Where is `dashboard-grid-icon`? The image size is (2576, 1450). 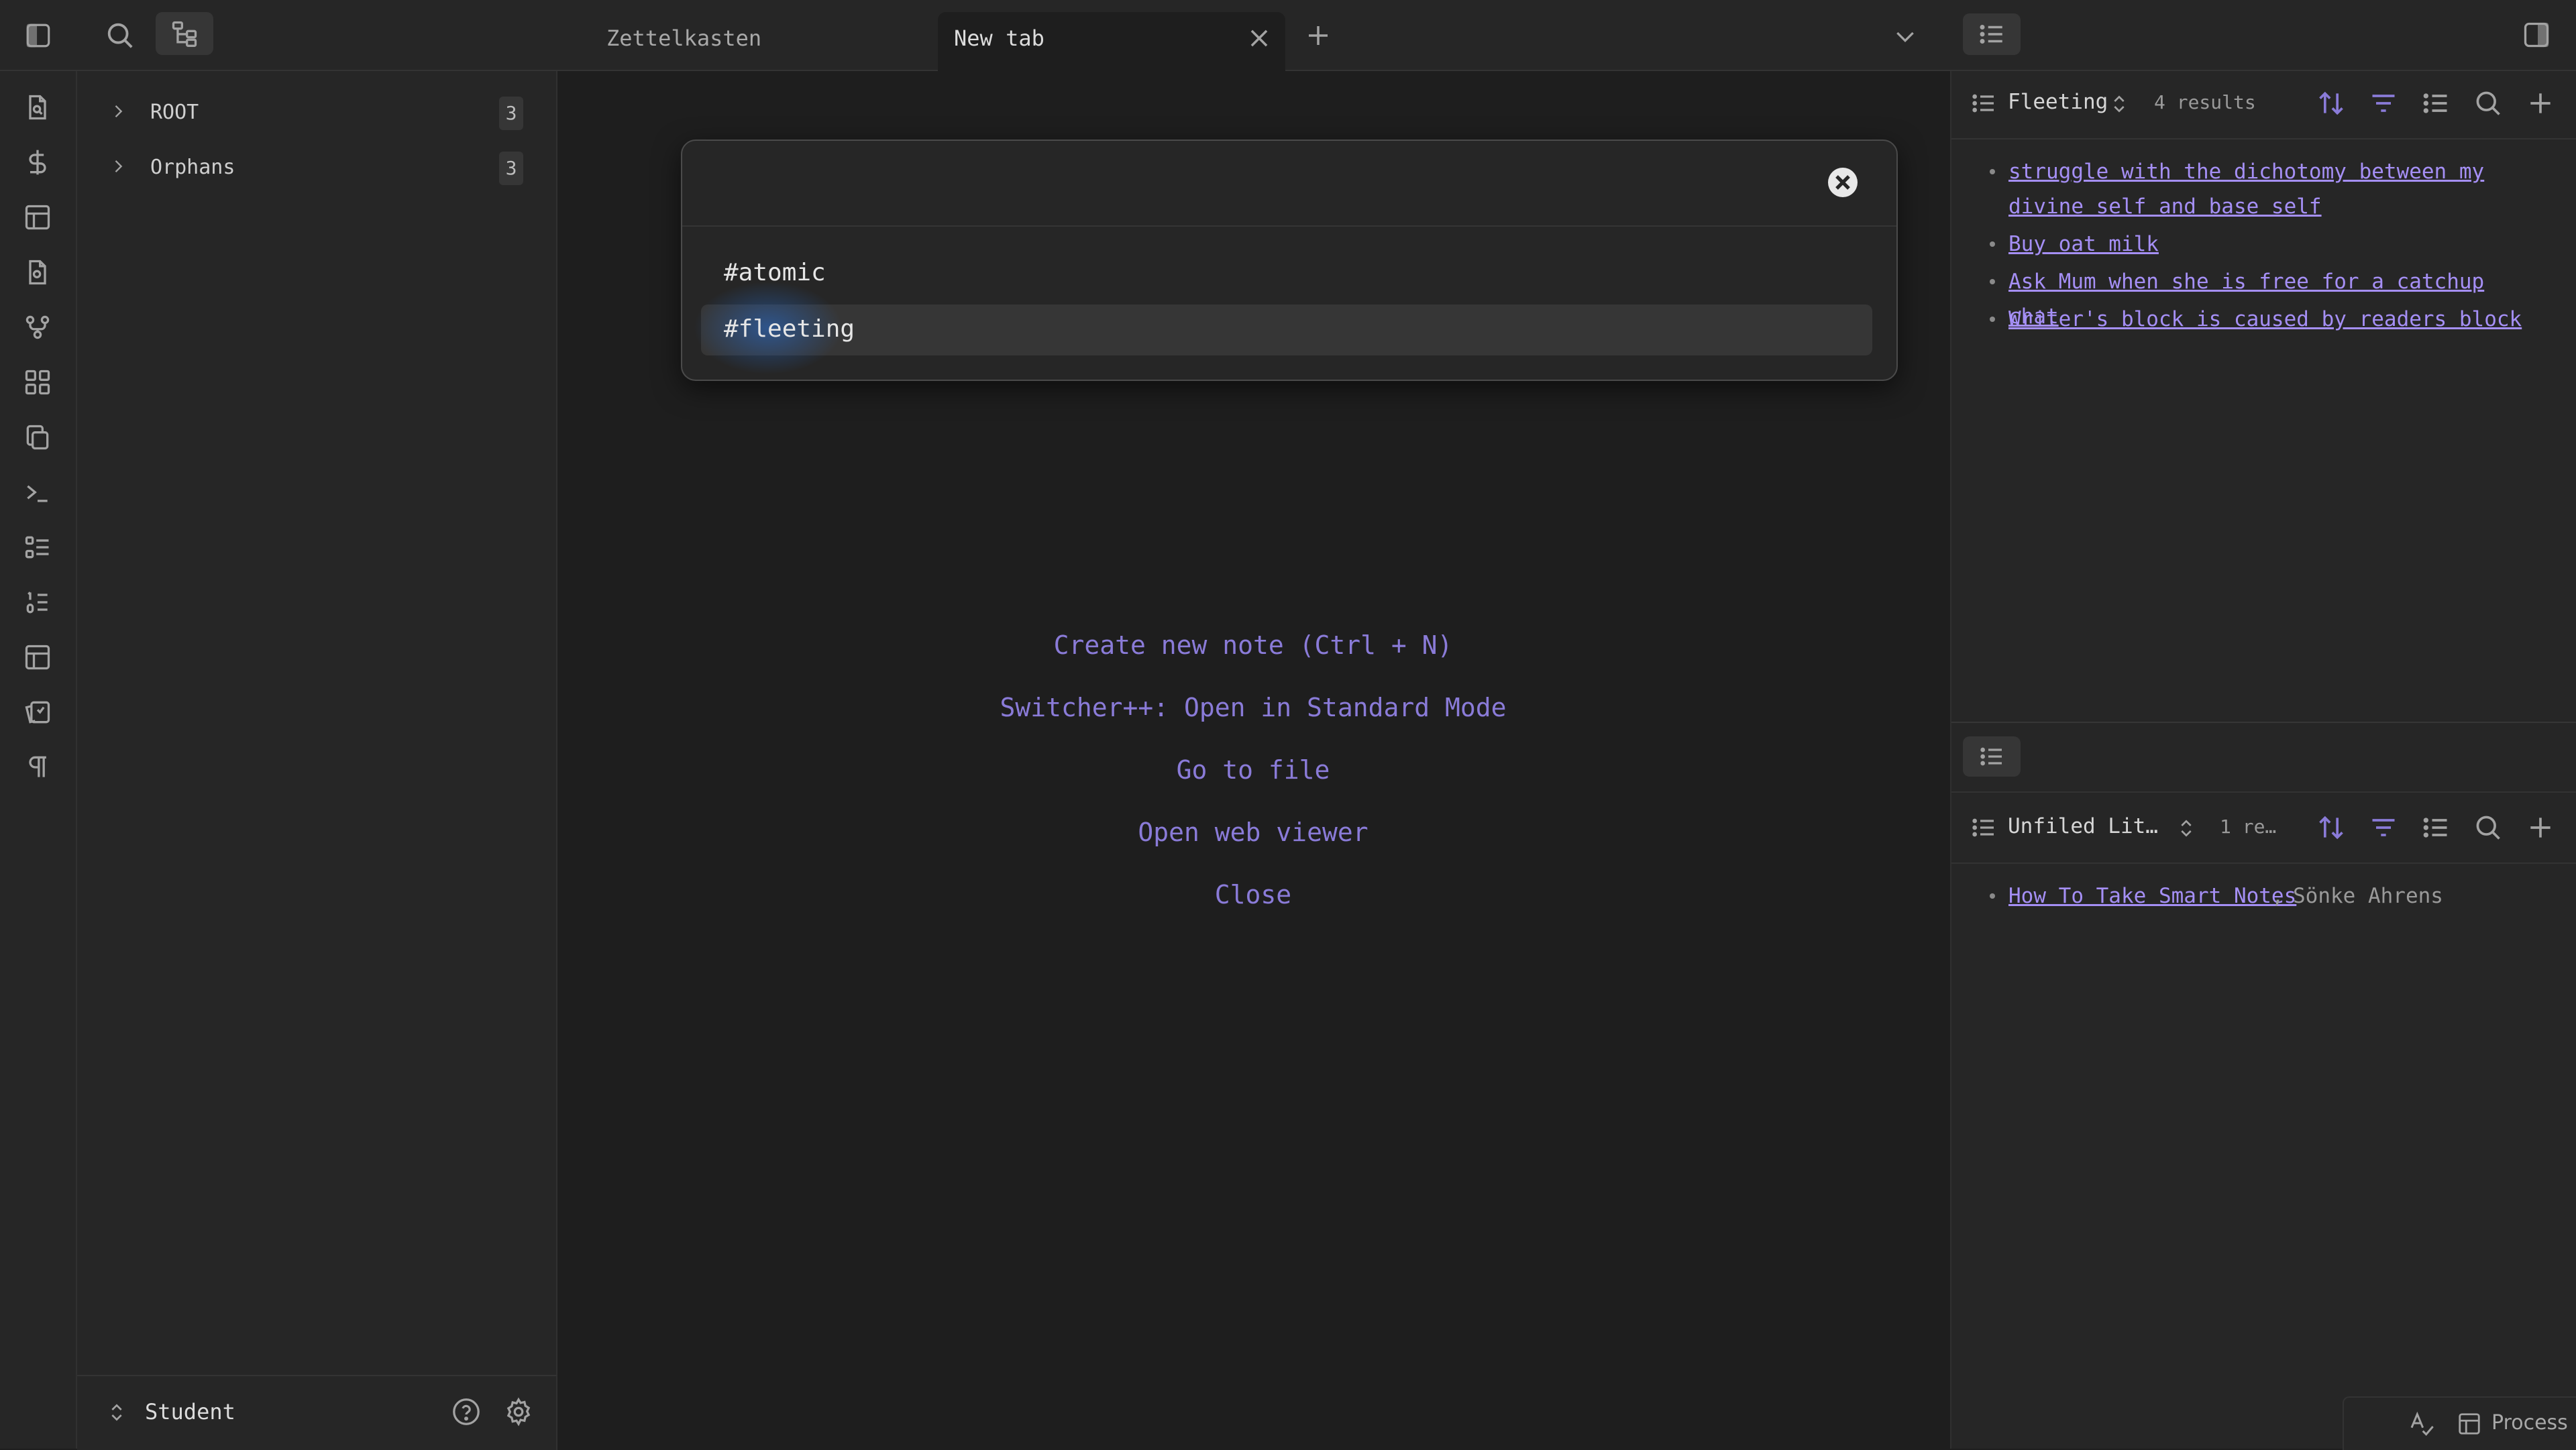 dashboard-grid-icon is located at coordinates (37, 382).